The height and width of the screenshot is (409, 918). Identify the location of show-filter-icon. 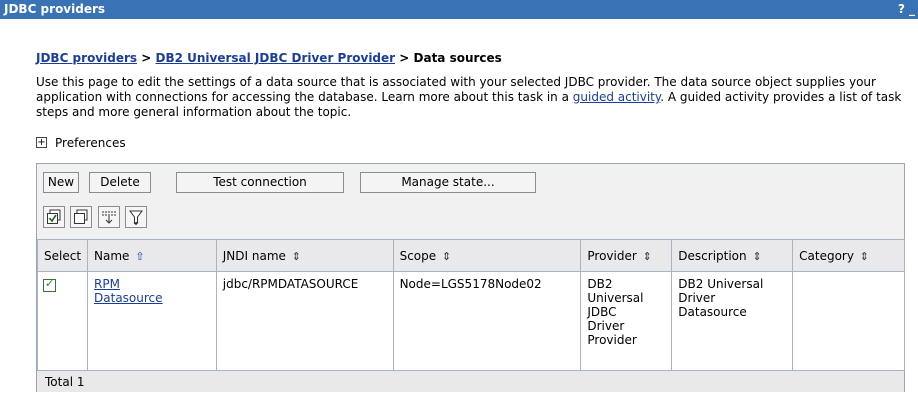
(109, 217).